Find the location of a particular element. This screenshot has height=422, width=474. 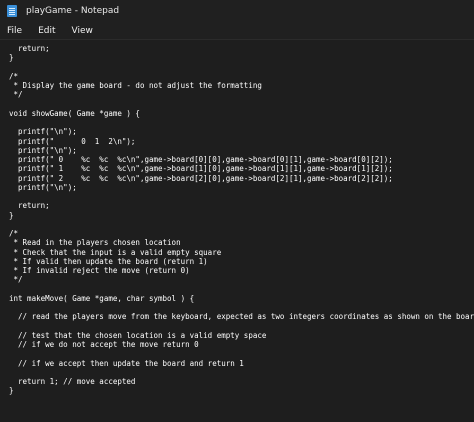

menu-file: File is located at coordinates (14, 31).